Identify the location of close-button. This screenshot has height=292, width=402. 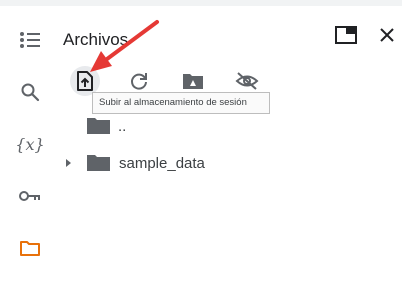
(387, 35).